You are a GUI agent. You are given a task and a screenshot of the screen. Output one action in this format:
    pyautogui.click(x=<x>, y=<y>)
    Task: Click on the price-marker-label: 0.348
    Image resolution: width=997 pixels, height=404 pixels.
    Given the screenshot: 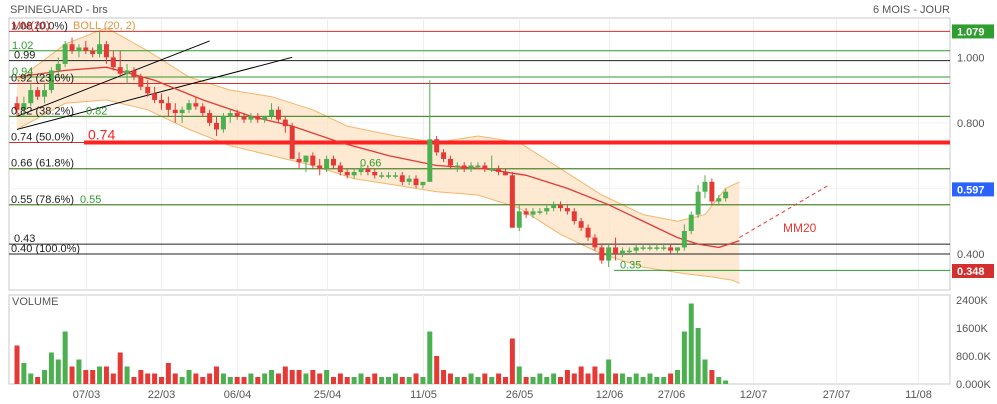 What is the action you would take?
    pyautogui.click(x=971, y=272)
    